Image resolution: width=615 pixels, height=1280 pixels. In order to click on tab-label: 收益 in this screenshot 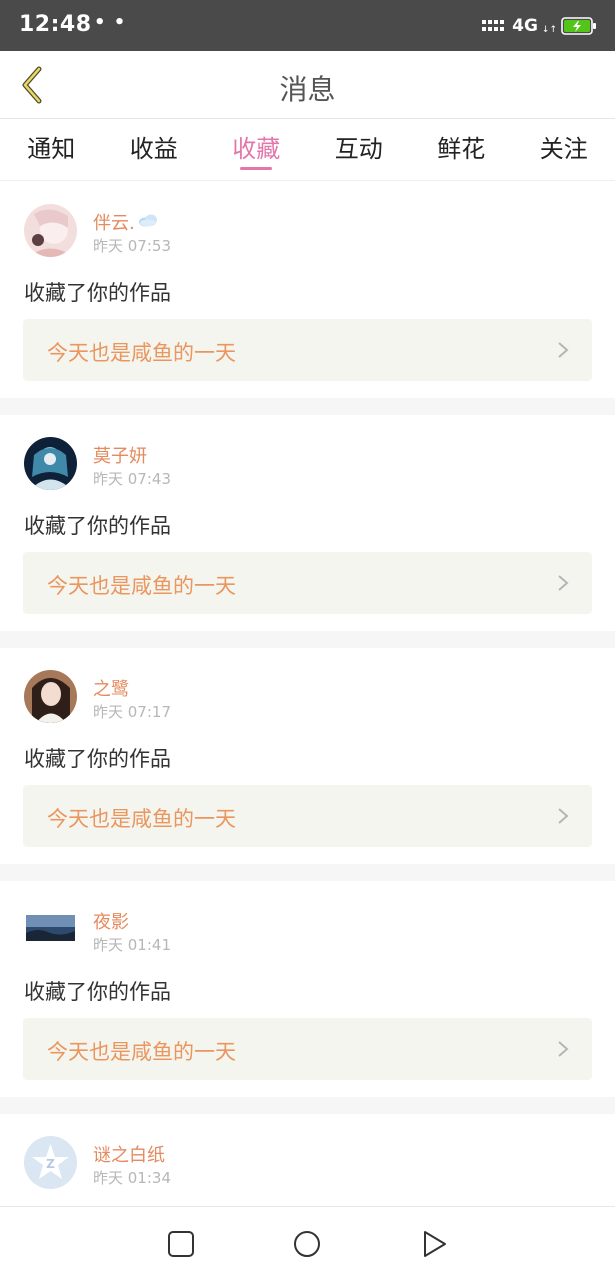, I will do `click(153, 149)`.